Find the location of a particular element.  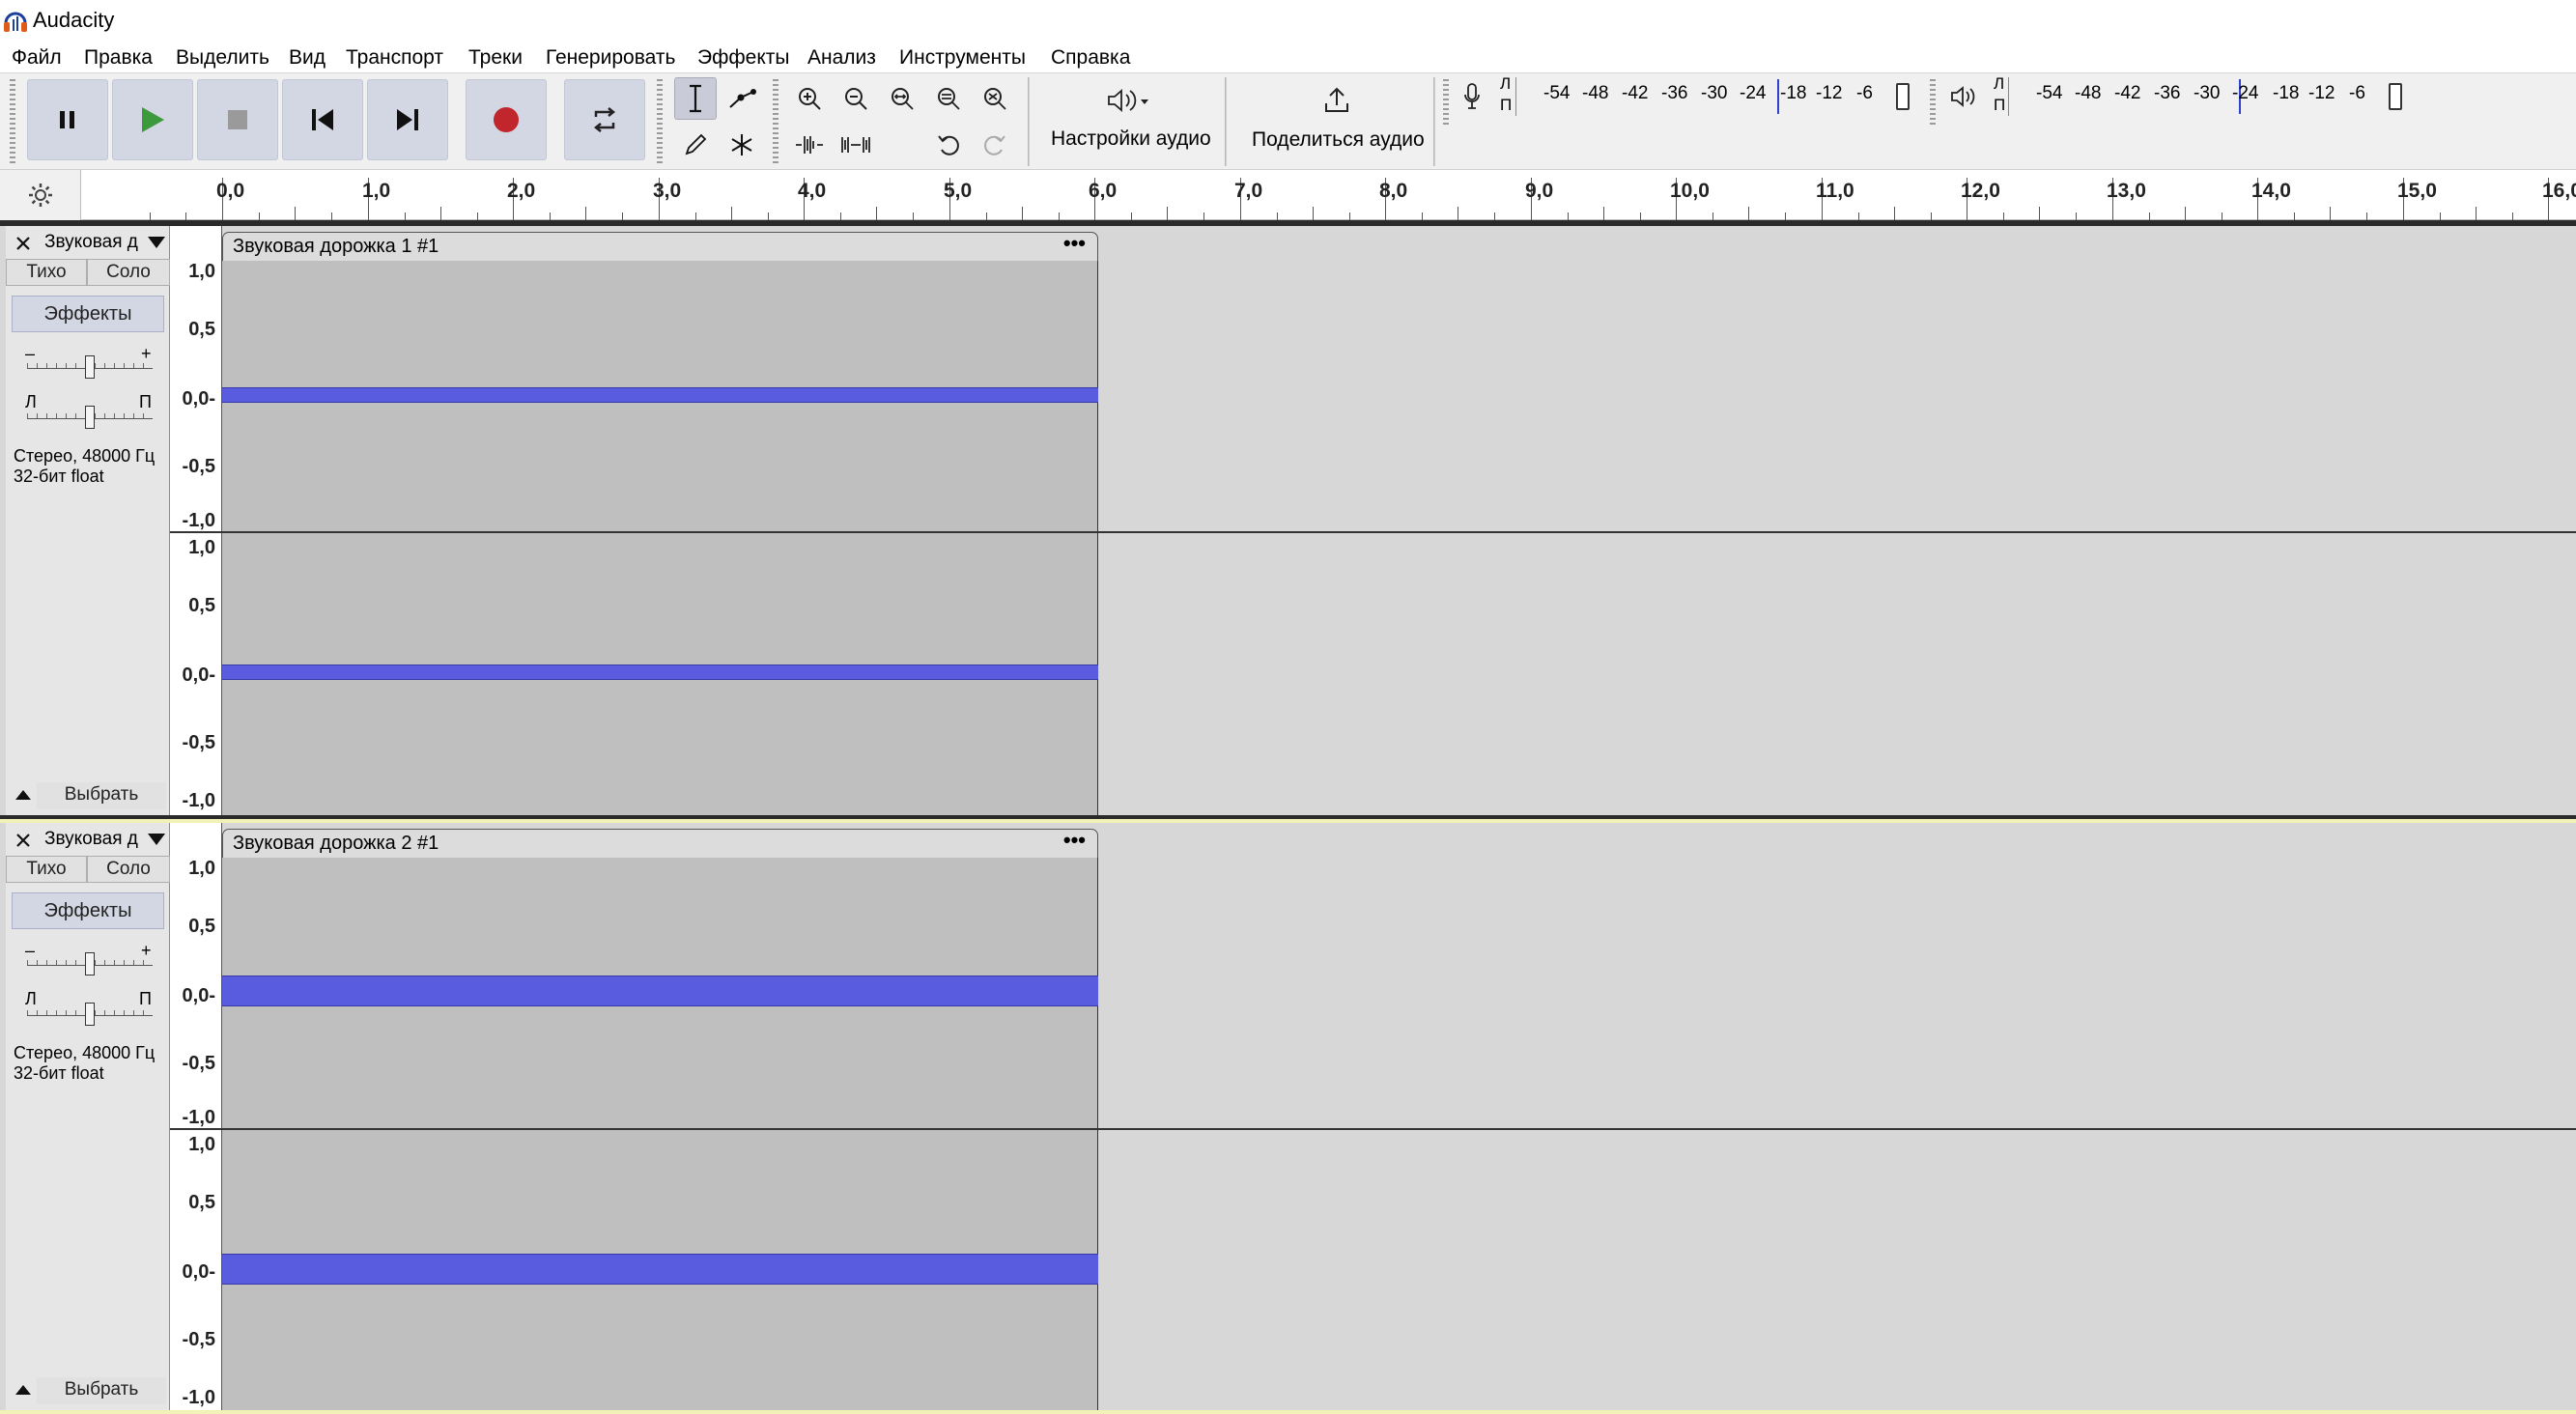

draw-tool-button is located at coordinates (695, 145).